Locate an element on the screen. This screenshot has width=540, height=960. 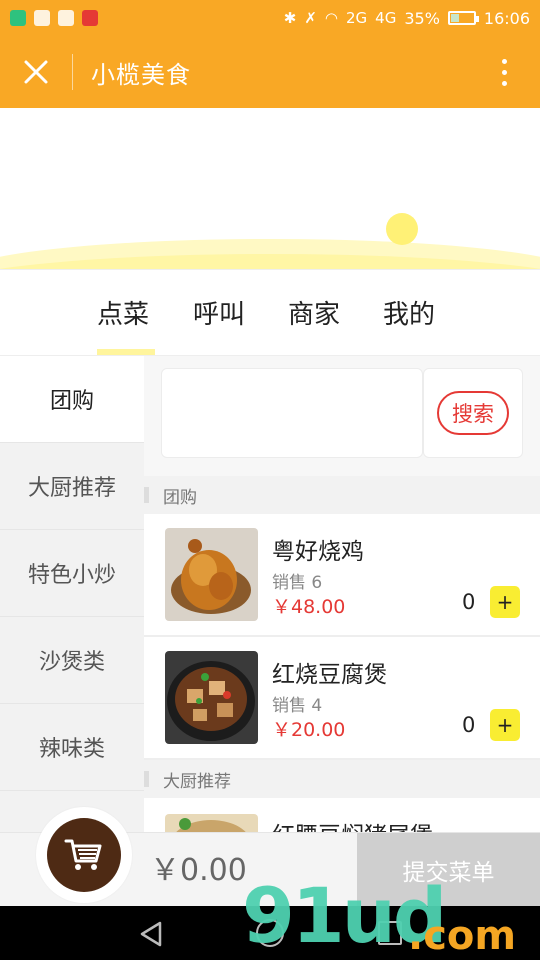
dish-price: ￥48.00 is located at coordinates (309, 607).